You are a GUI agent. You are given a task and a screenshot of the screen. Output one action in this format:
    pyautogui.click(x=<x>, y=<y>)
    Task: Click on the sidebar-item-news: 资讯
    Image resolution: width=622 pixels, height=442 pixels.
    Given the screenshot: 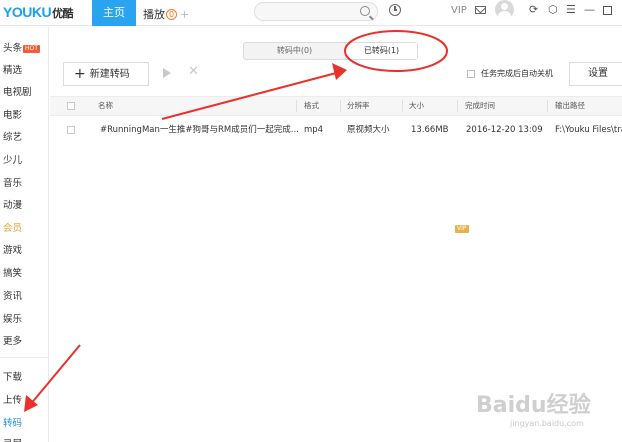 What is the action you would take?
    pyautogui.click(x=12, y=295)
    